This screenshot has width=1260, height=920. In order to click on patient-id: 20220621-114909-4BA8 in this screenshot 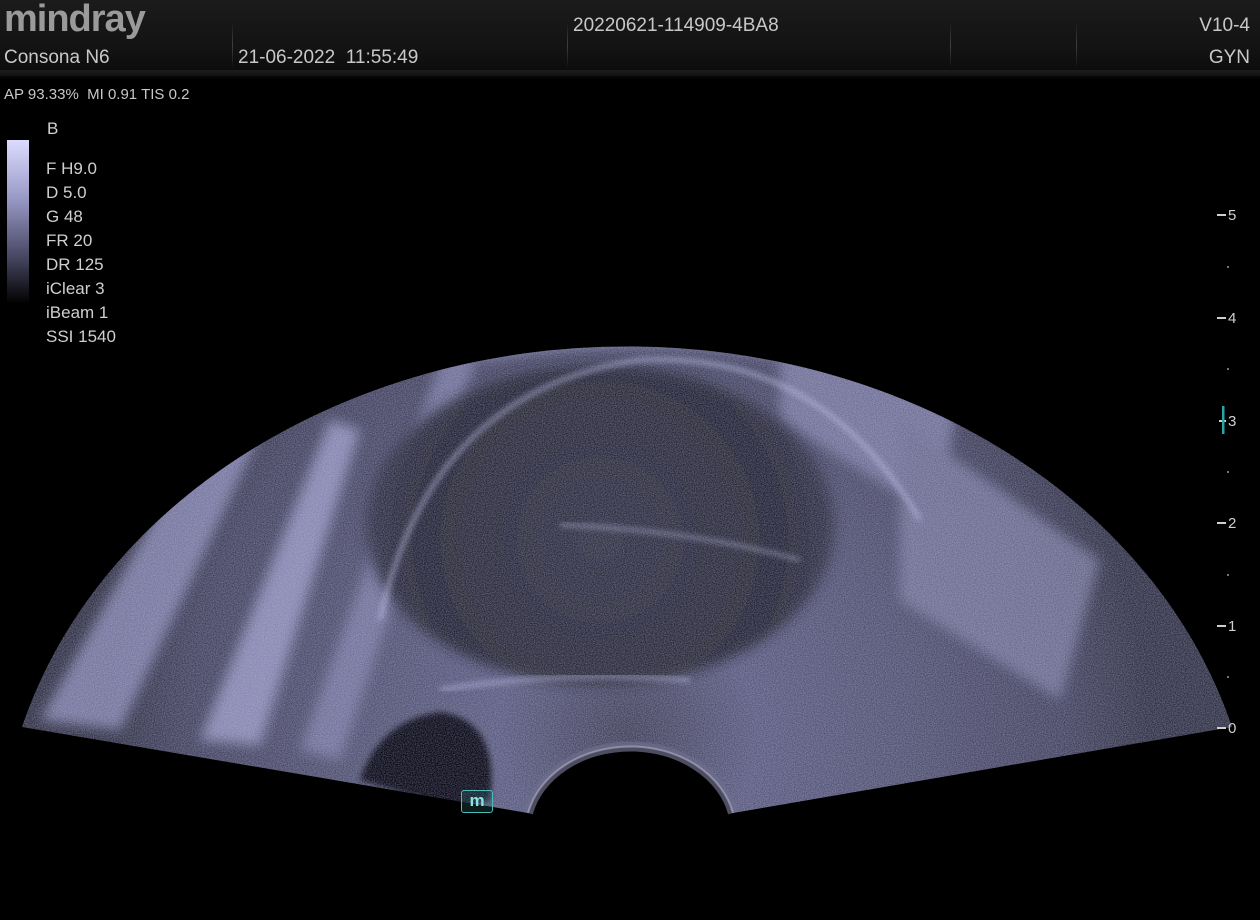, I will do `click(676, 26)`.